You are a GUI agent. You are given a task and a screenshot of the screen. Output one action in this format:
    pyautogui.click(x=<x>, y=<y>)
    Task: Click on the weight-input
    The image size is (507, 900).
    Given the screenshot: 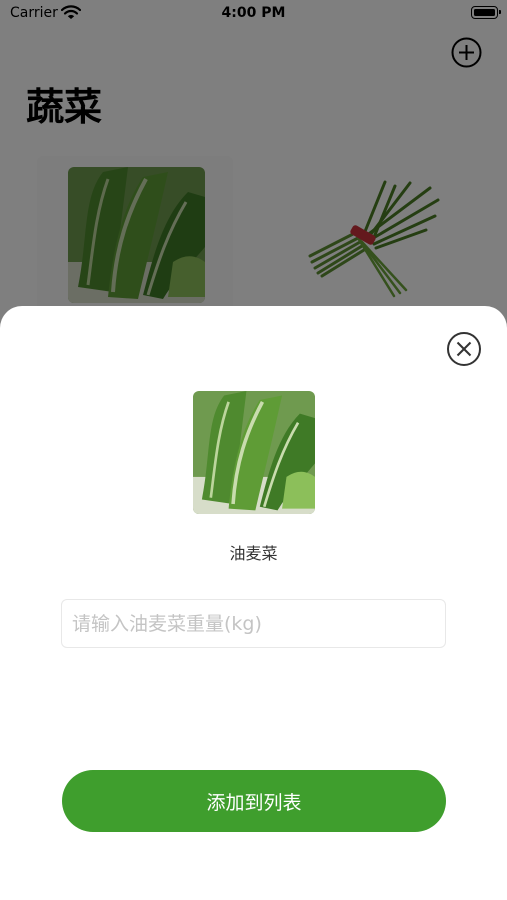 What is the action you would take?
    pyautogui.click(x=253, y=623)
    